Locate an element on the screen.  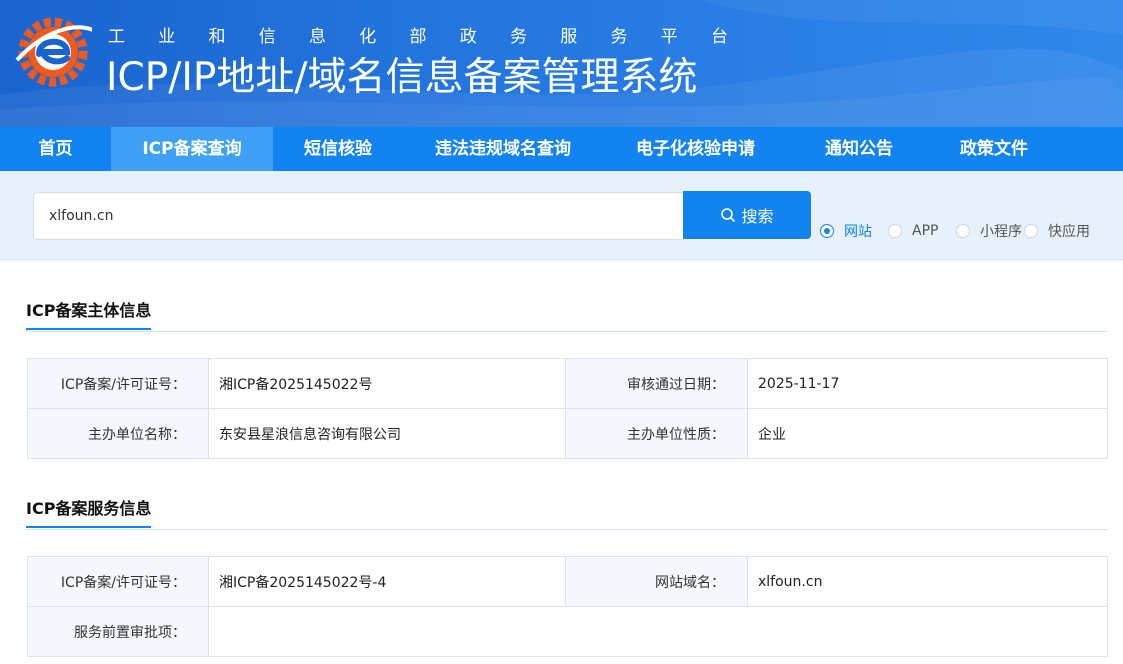
subtitle-char: 服 is located at coordinates (569, 37).